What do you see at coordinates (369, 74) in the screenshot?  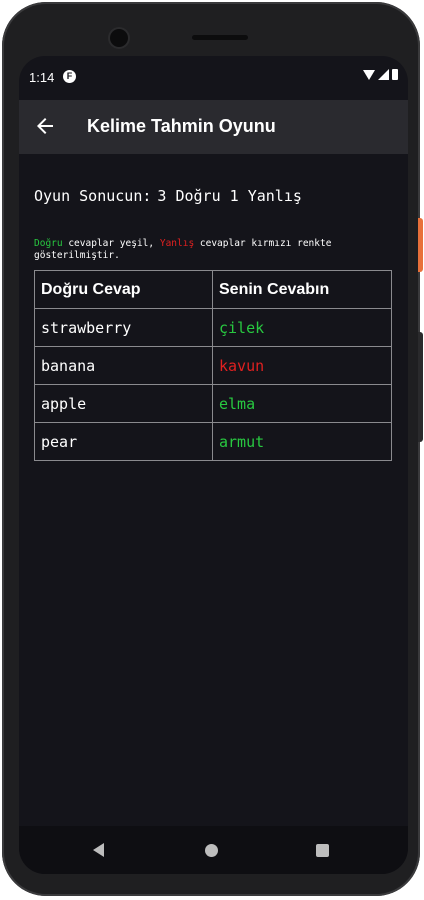 I see `wifi-icon` at bounding box center [369, 74].